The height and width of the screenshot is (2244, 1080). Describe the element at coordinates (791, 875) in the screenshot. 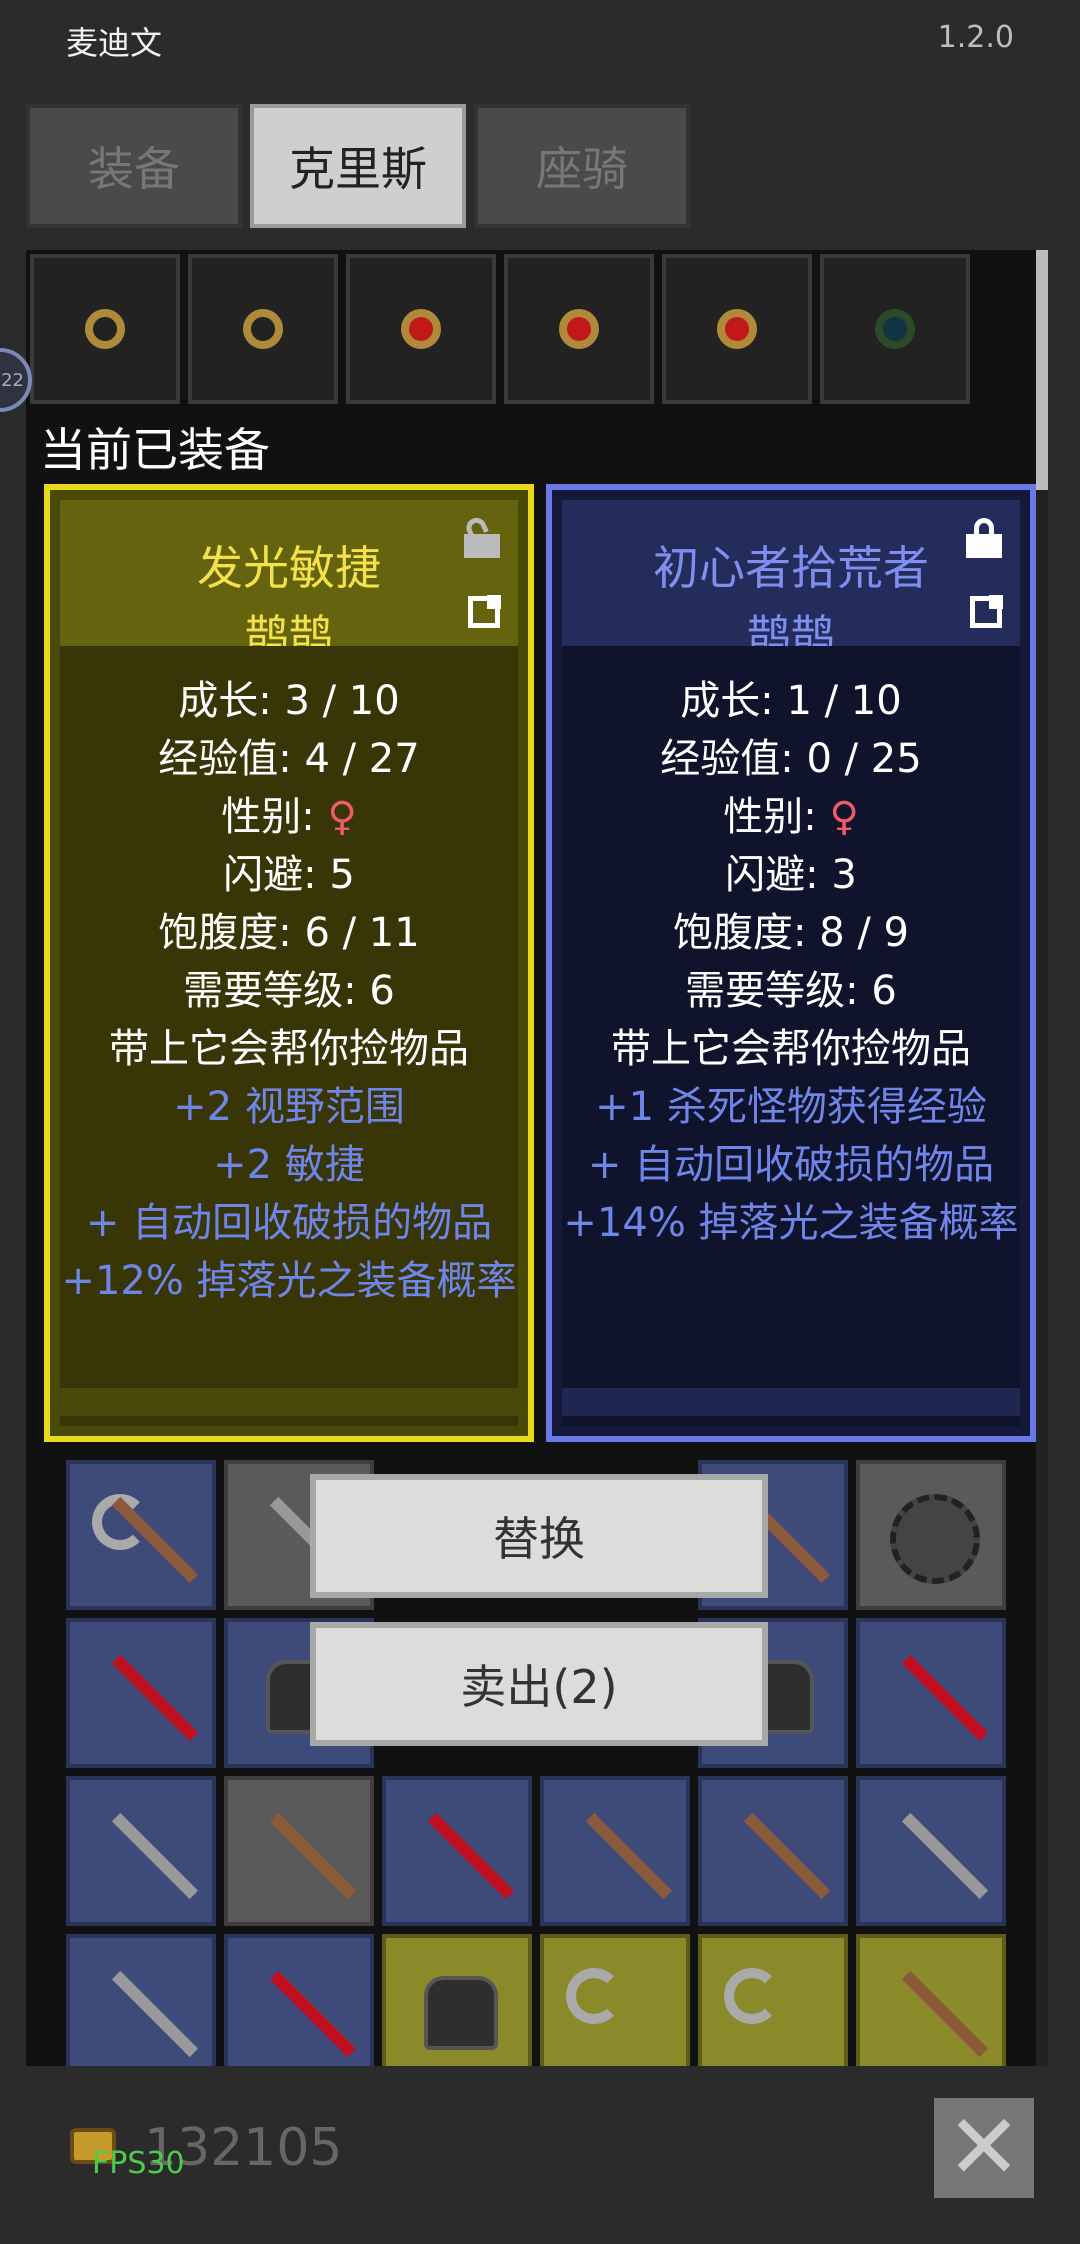

I see `dodge-stat: 闪避: 3` at that location.